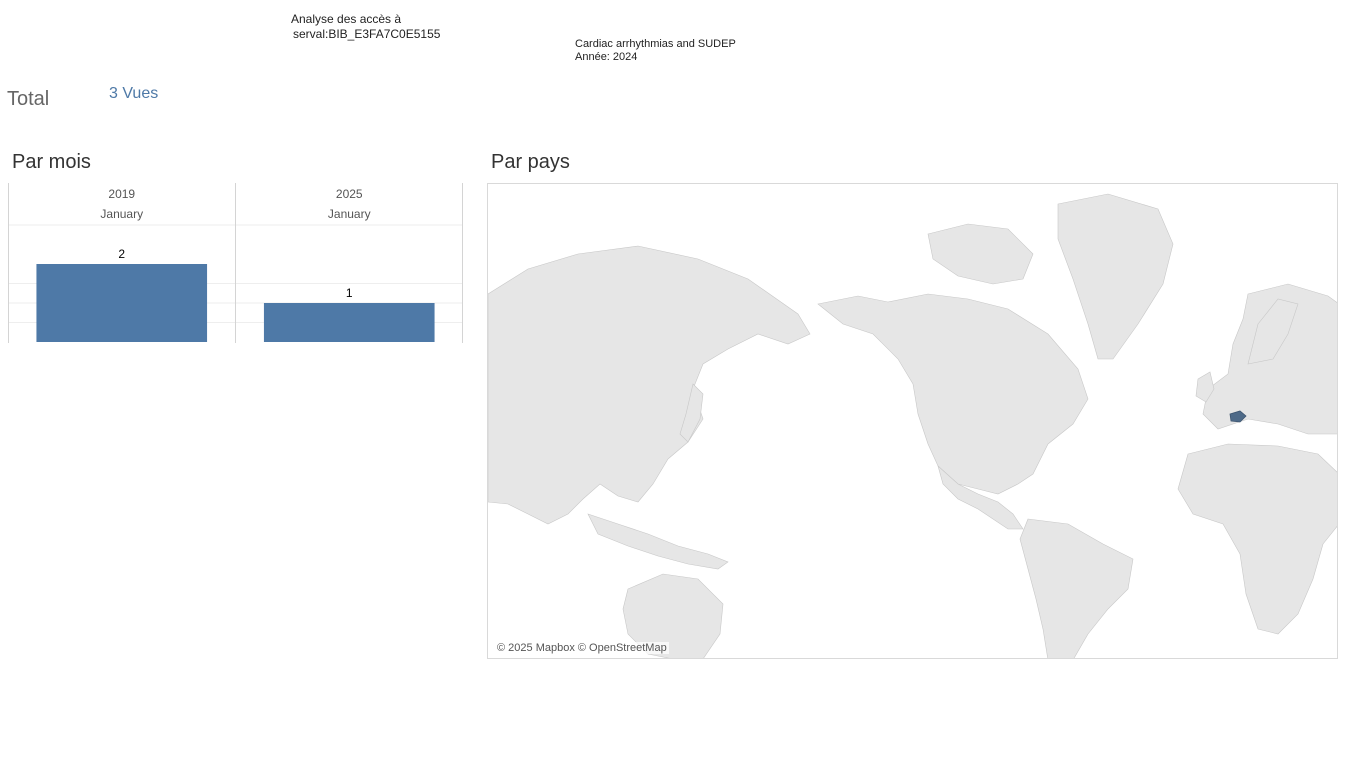 The height and width of the screenshot is (768, 1366). I want to click on document-year: Année: 2024, so click(606, 57).